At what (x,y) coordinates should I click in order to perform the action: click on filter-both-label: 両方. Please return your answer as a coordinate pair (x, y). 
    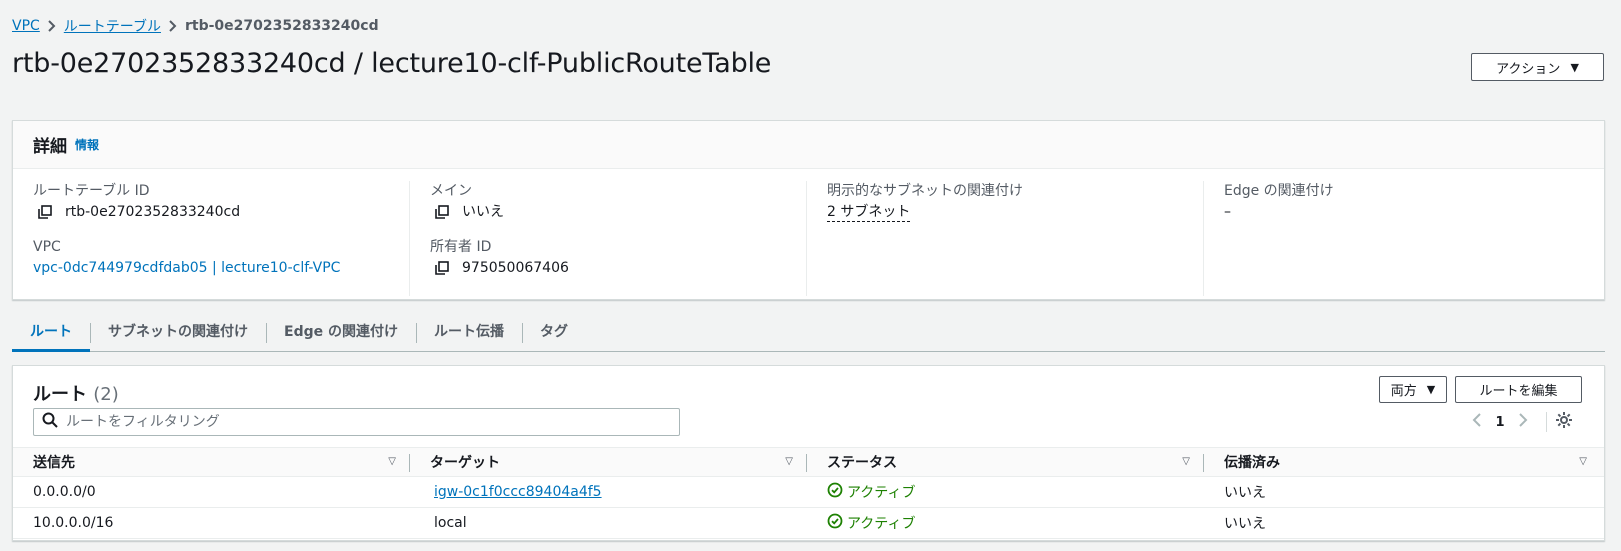
    Looking at the image, I should click on (1403, 391).